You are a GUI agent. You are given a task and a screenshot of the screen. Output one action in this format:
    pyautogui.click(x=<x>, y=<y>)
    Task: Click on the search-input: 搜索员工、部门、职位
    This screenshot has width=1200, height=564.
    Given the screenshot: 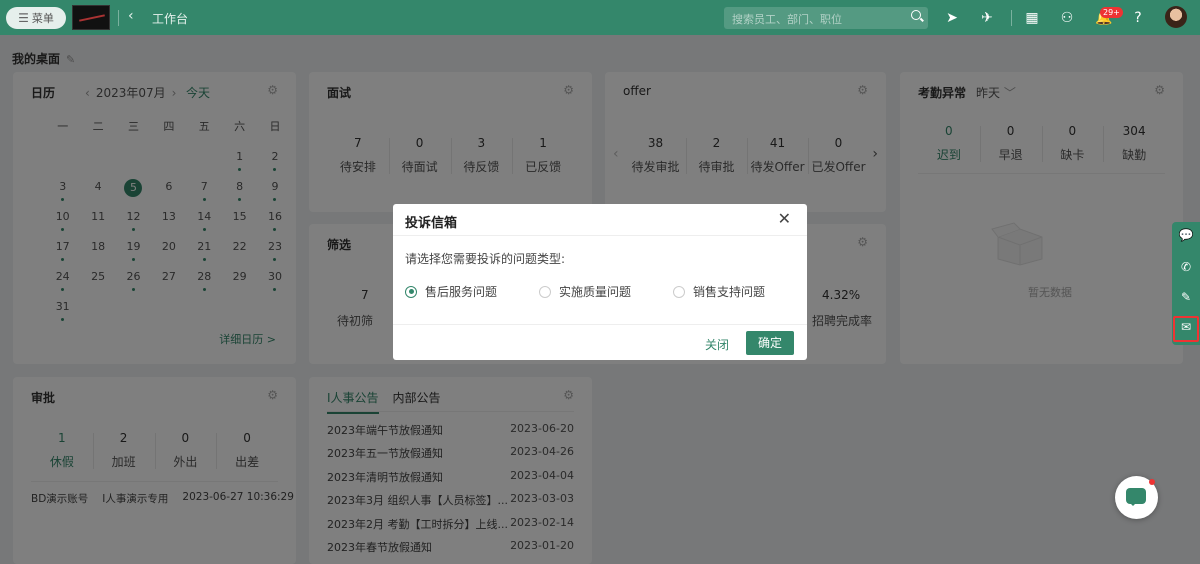 What is the action you would take?
    pyautogui.click(x=826, y=18)
    